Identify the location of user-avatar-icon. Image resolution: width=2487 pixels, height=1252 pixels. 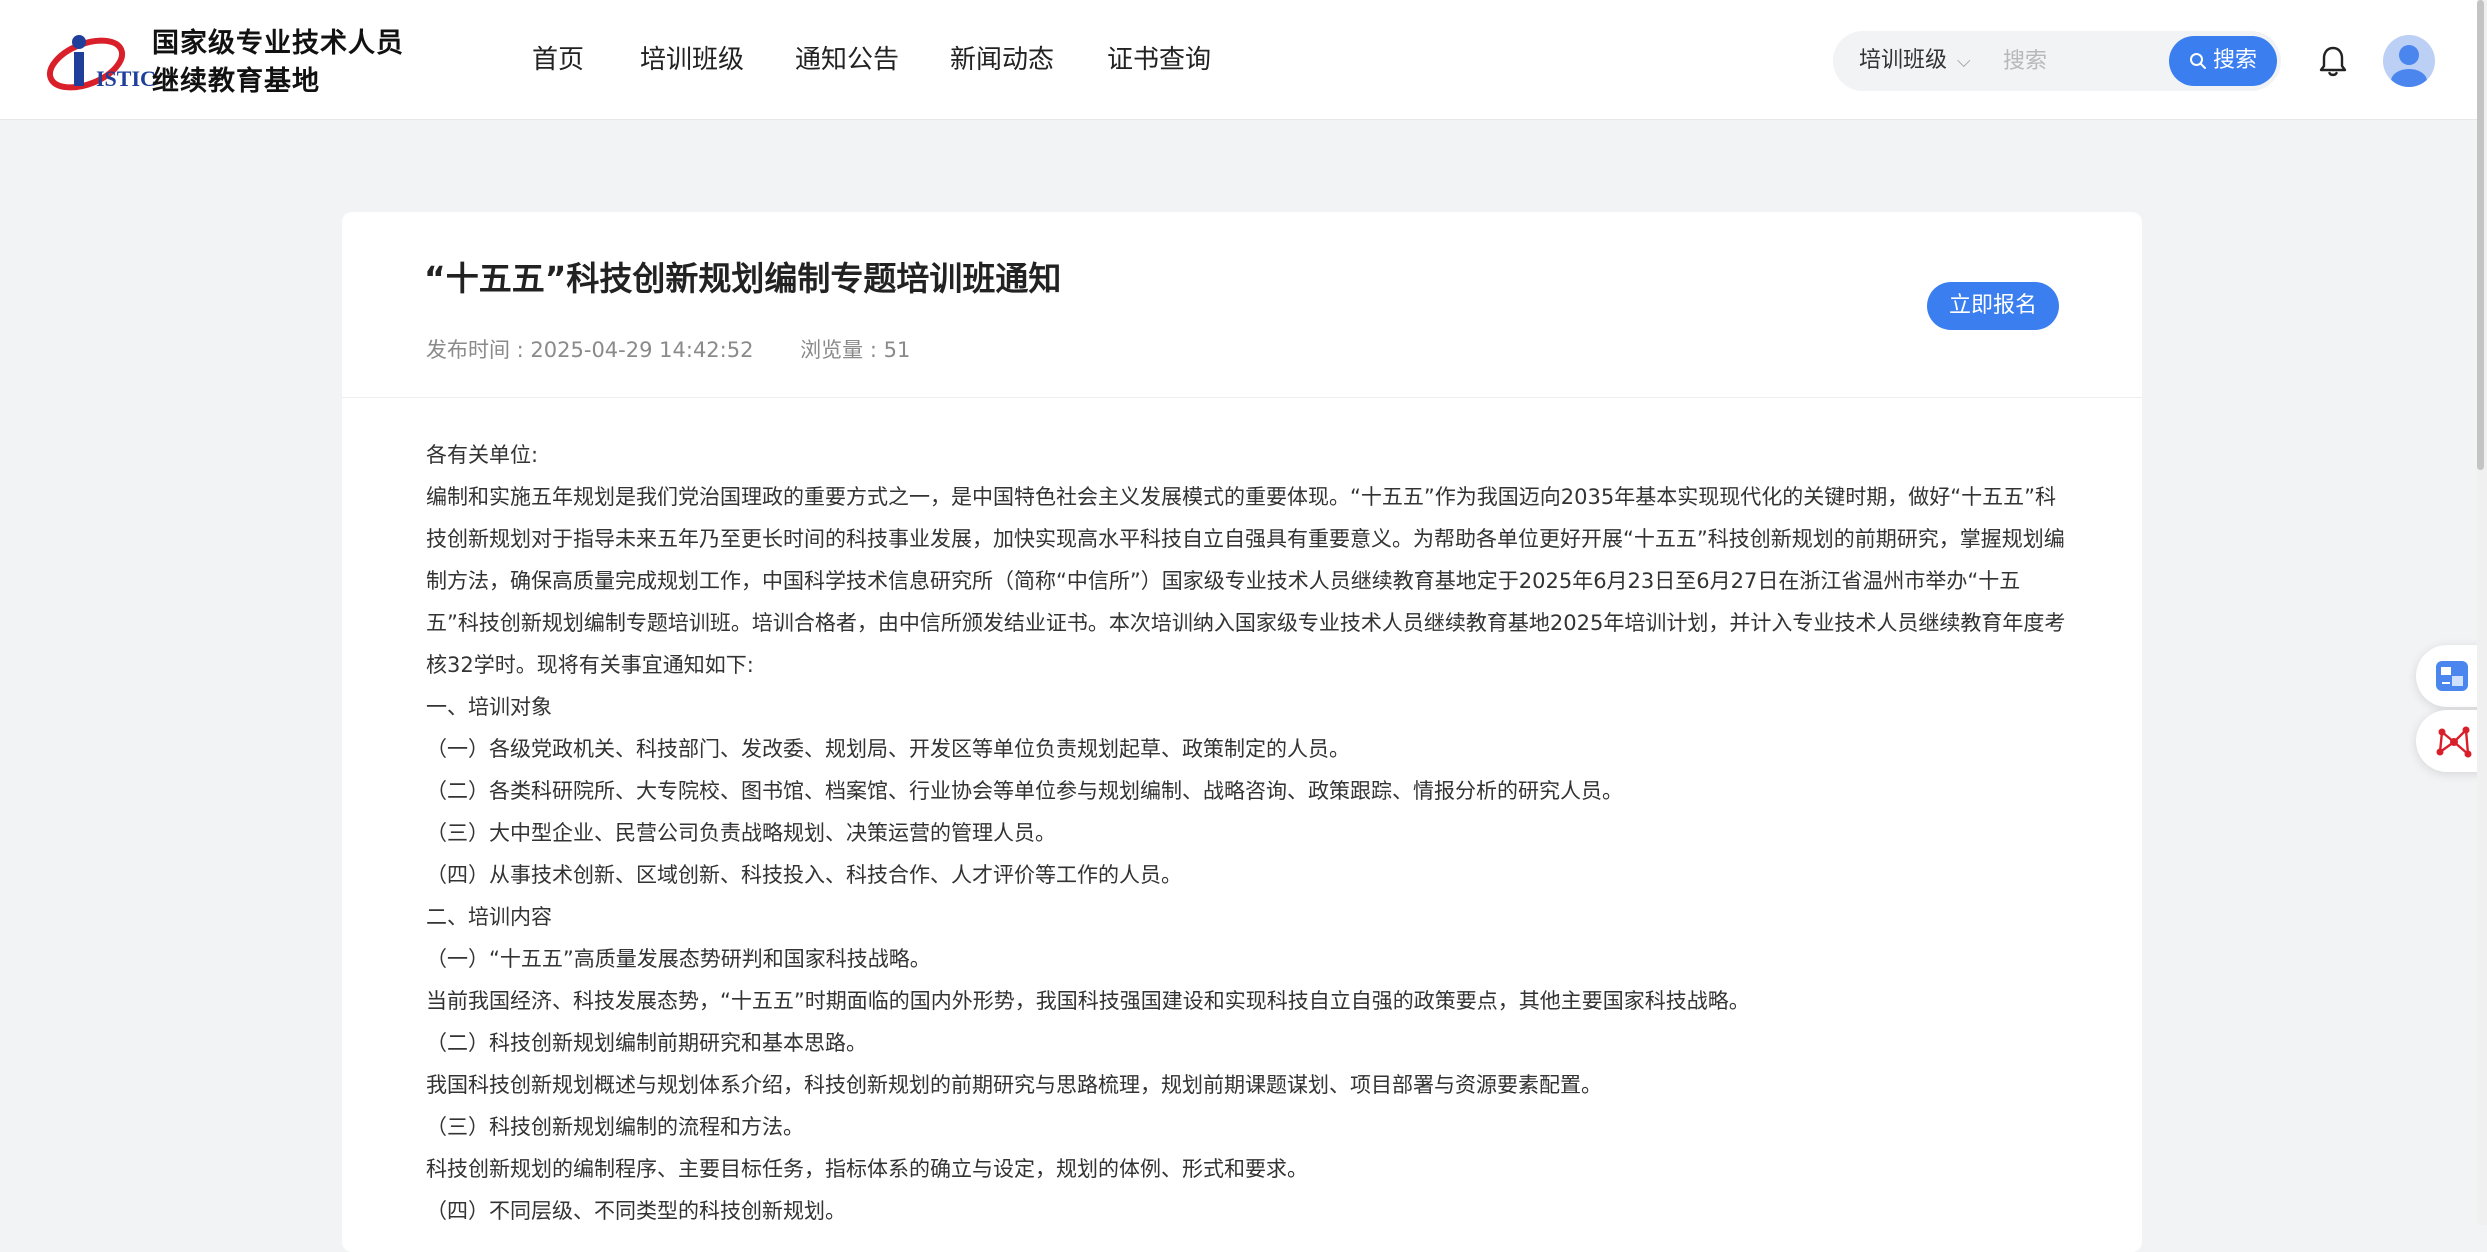
(2409, 61).